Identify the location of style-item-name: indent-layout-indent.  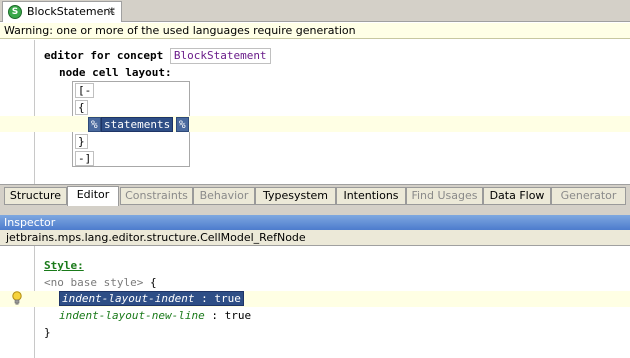
(128, 298).